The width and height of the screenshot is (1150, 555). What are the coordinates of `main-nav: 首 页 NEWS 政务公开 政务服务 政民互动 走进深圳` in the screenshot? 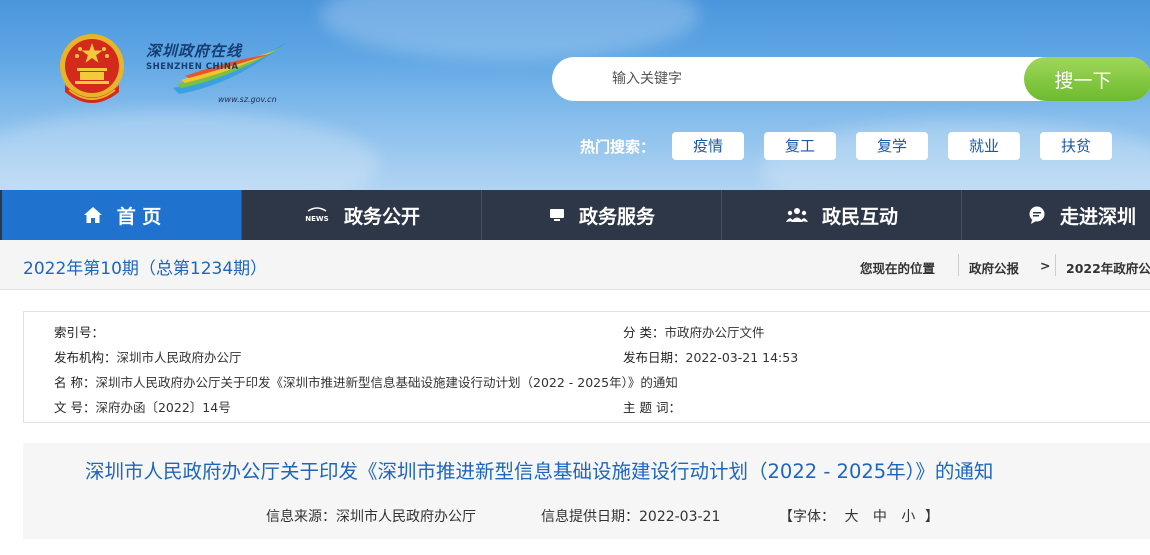 It's located at (575, 215).